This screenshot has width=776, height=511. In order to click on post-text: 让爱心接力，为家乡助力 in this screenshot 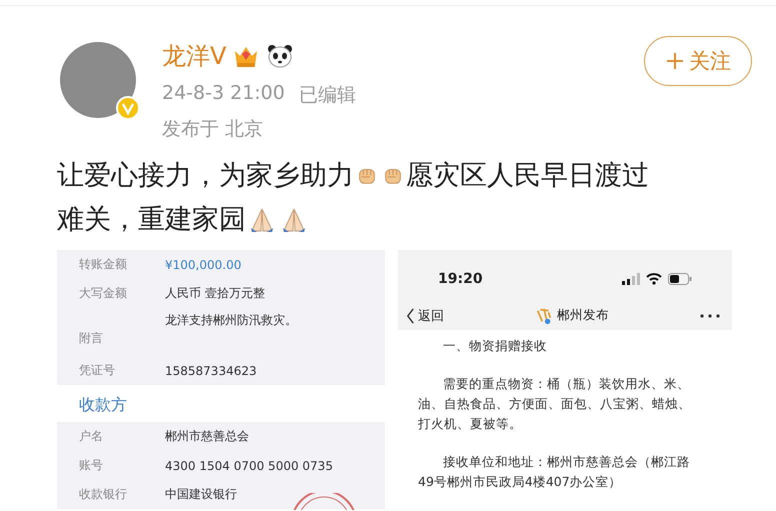, I will do `click(205, 176)`.